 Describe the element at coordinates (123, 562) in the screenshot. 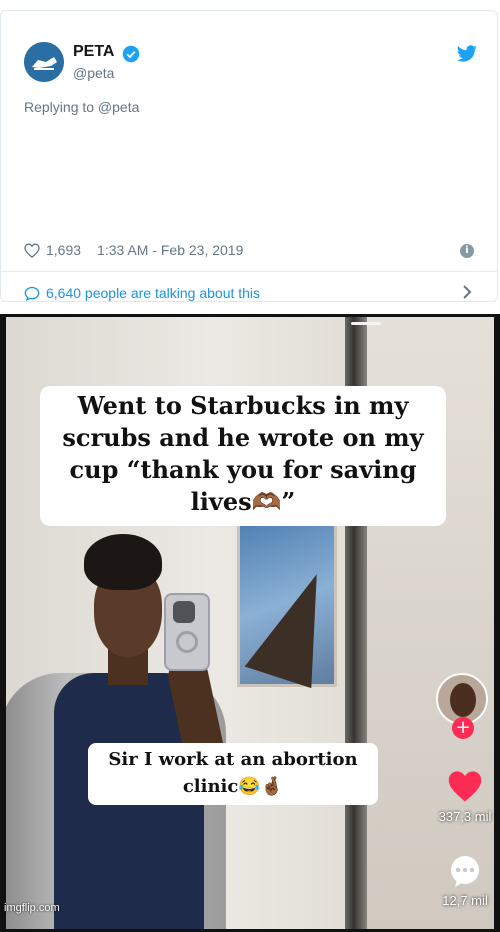

I see `person-hair` at that location.